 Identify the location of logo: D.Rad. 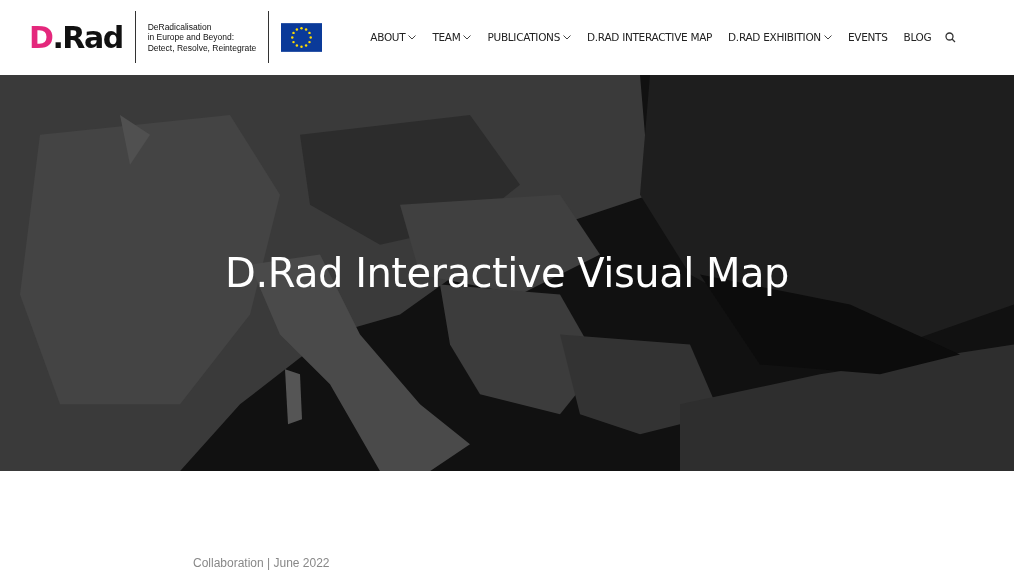
(82, 37).